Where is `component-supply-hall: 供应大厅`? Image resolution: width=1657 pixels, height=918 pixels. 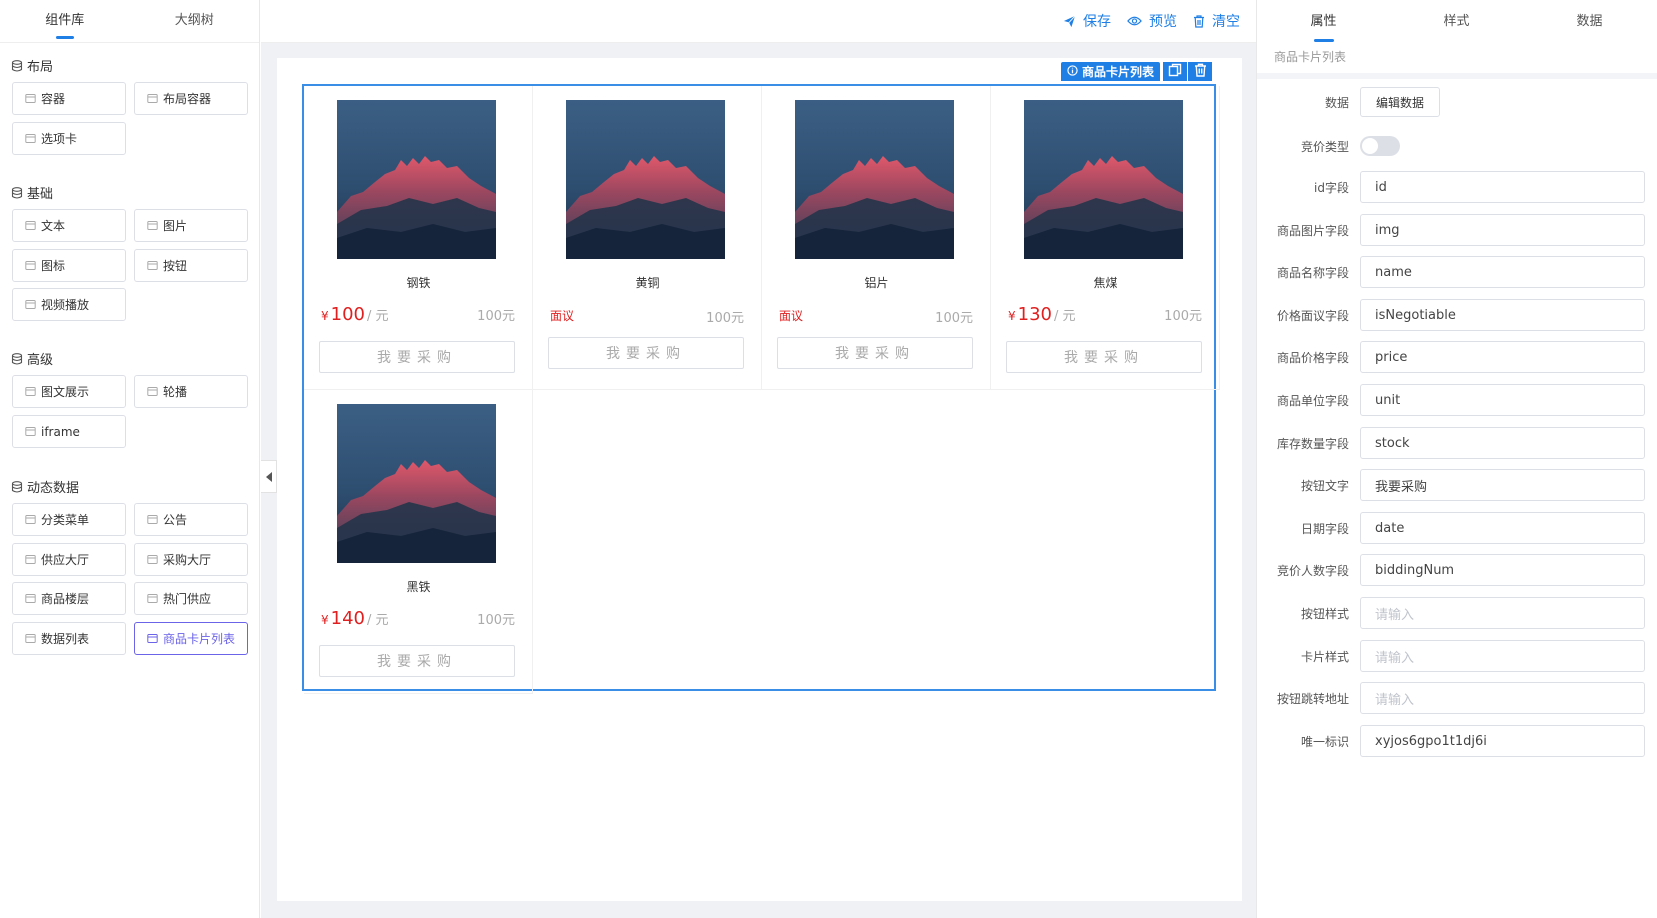 component-supply-hall: 供应大厅 is located at coordinates (69, 559).